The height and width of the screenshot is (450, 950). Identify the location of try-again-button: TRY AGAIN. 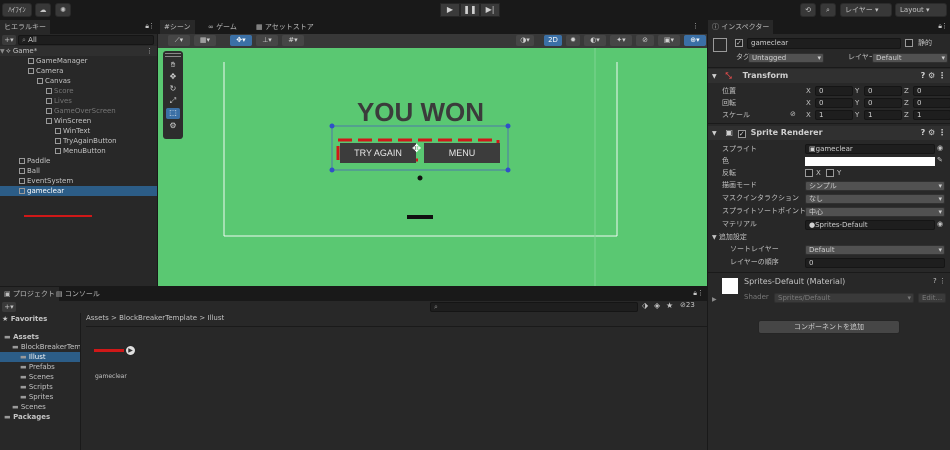
(378, 153).